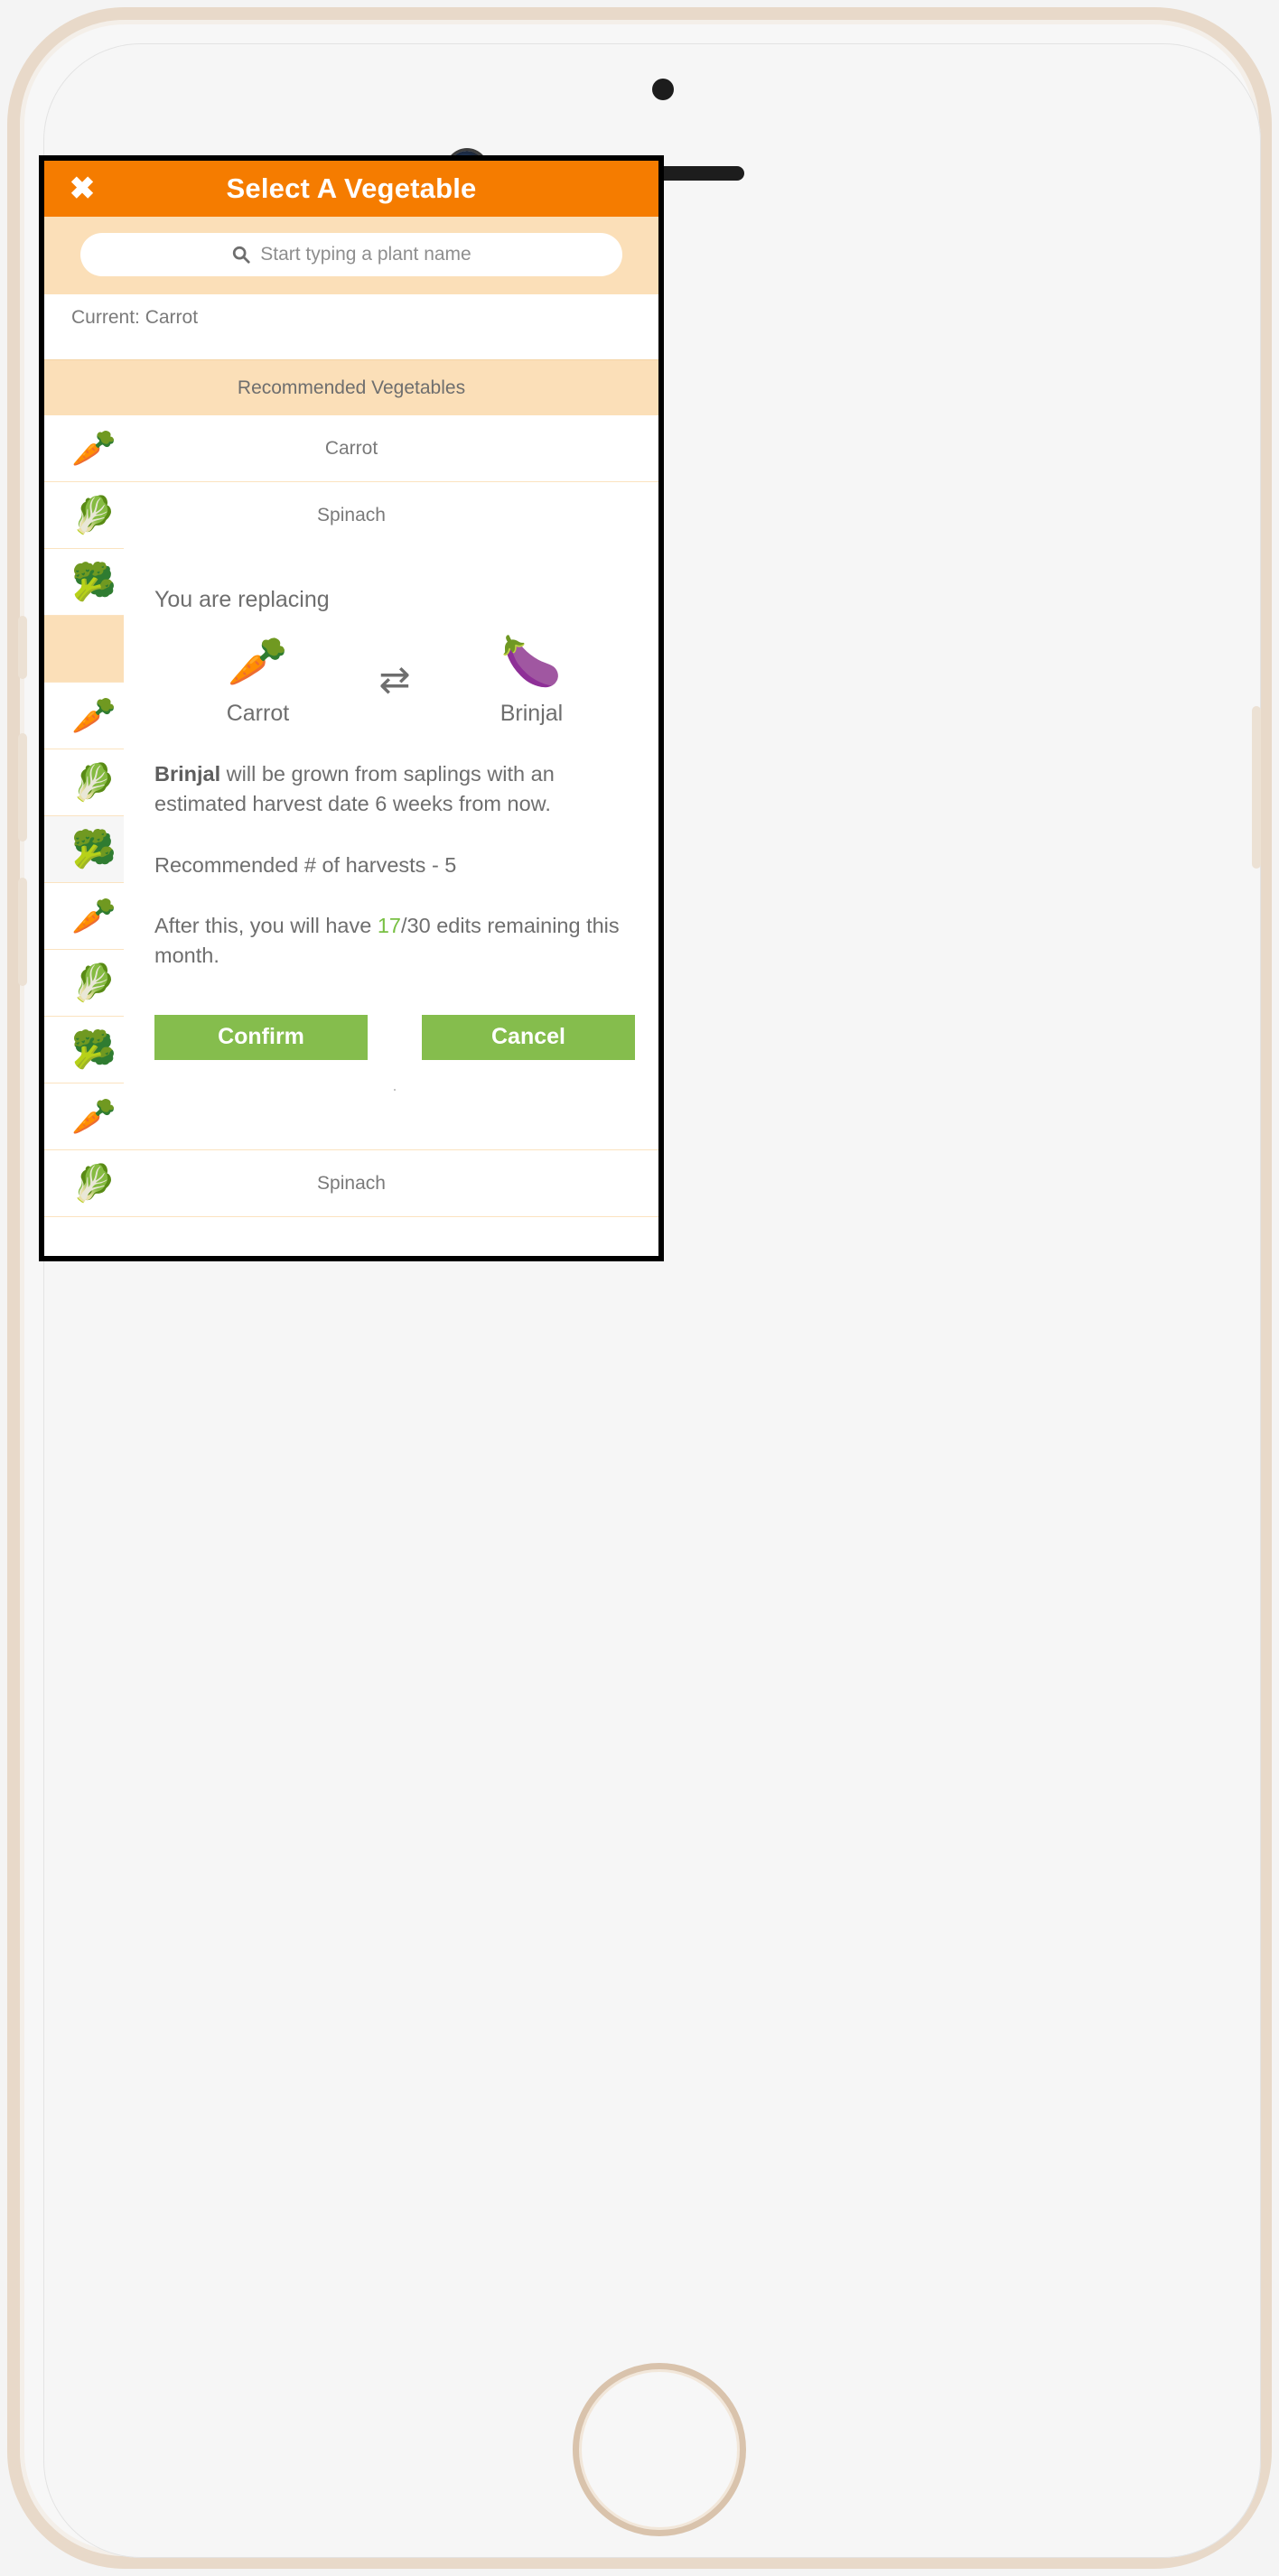 The width and height of the screenshot is (1279, 2576). Describe the element at coordinates (258, 713) in the screenshot. I see `swap-from-label: Carrot` at that location.